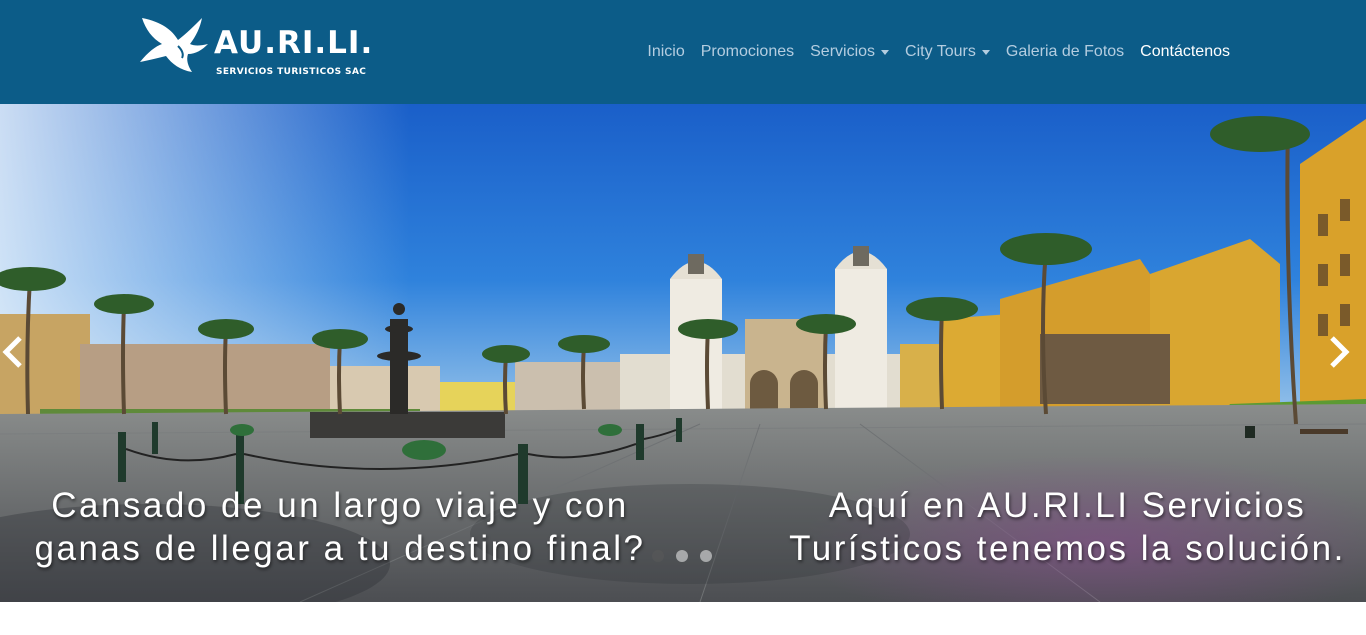  I want to click on logo-subtitle: SERVICIOS TURISTICOS SAC, so click(291, 72).